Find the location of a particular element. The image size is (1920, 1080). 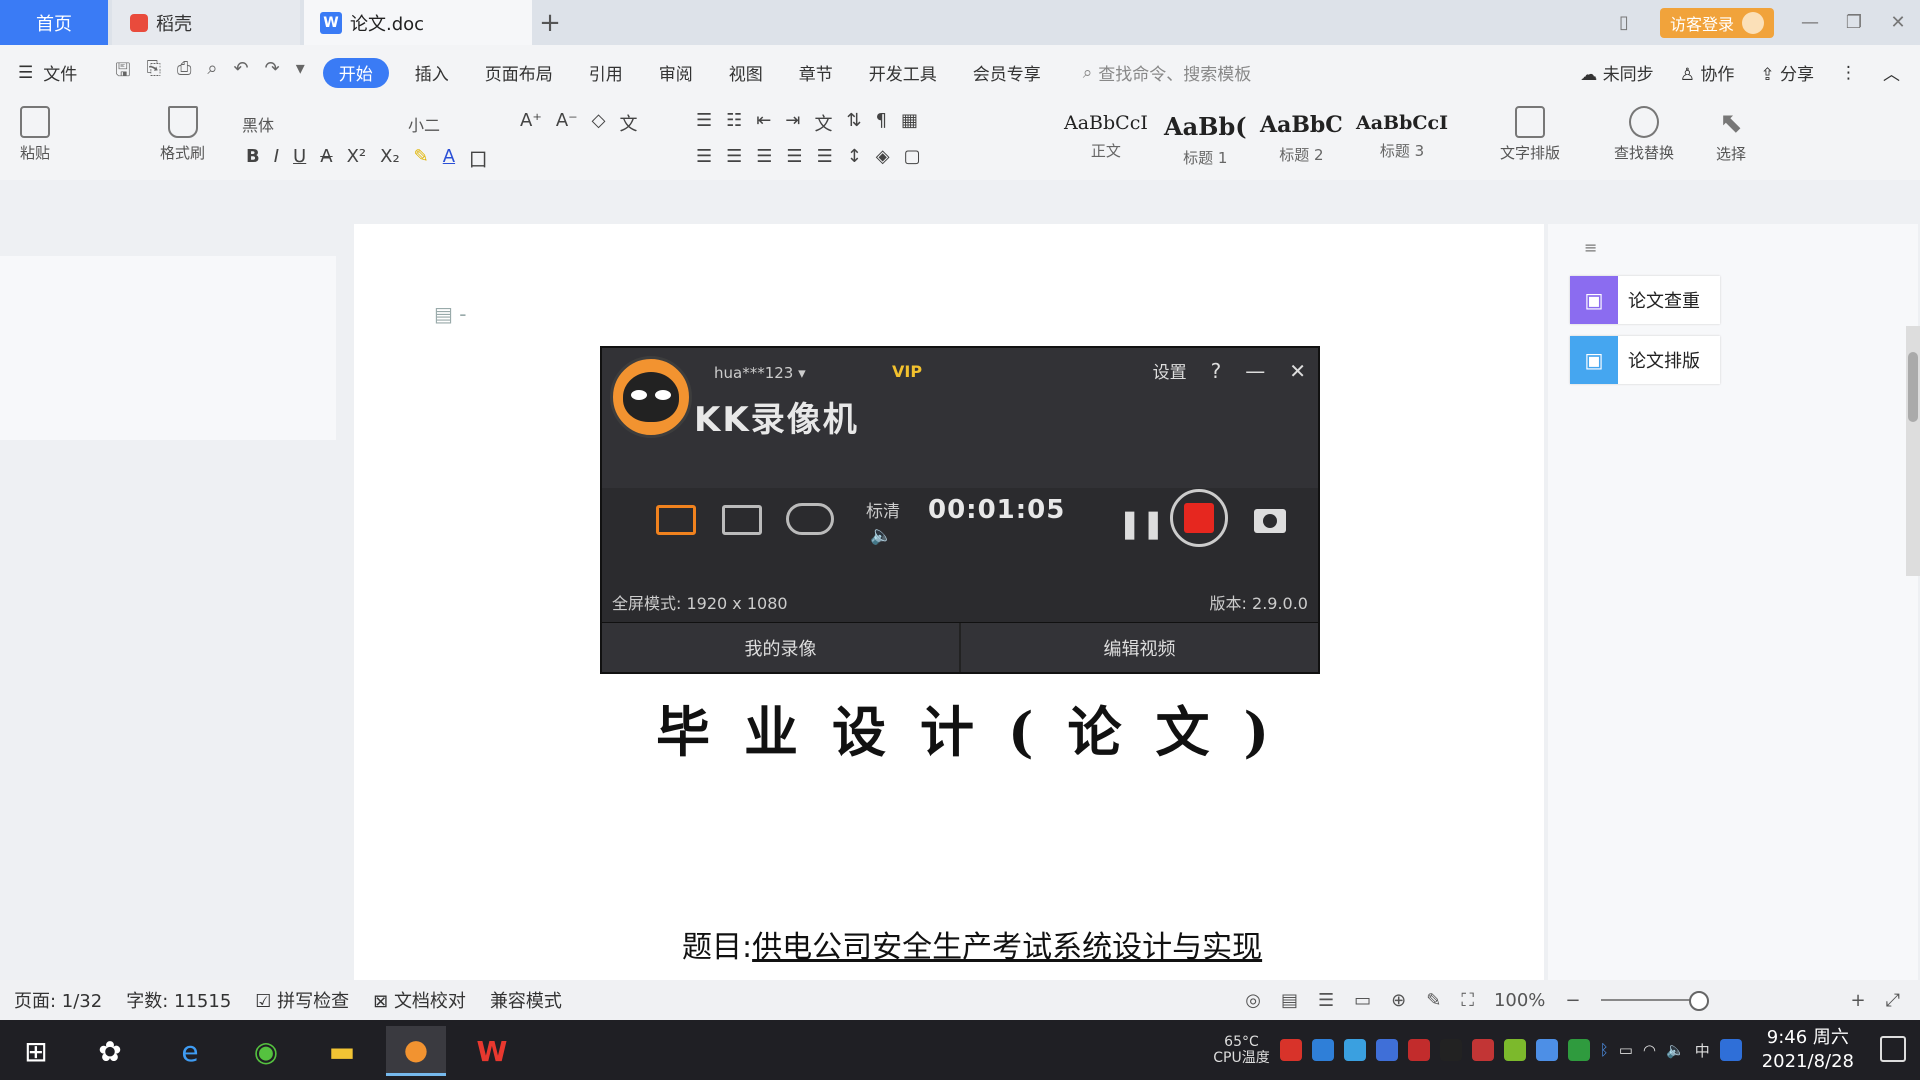

proofread-button: ⊠ 文档校对 is located at coordinates (419, 1000).